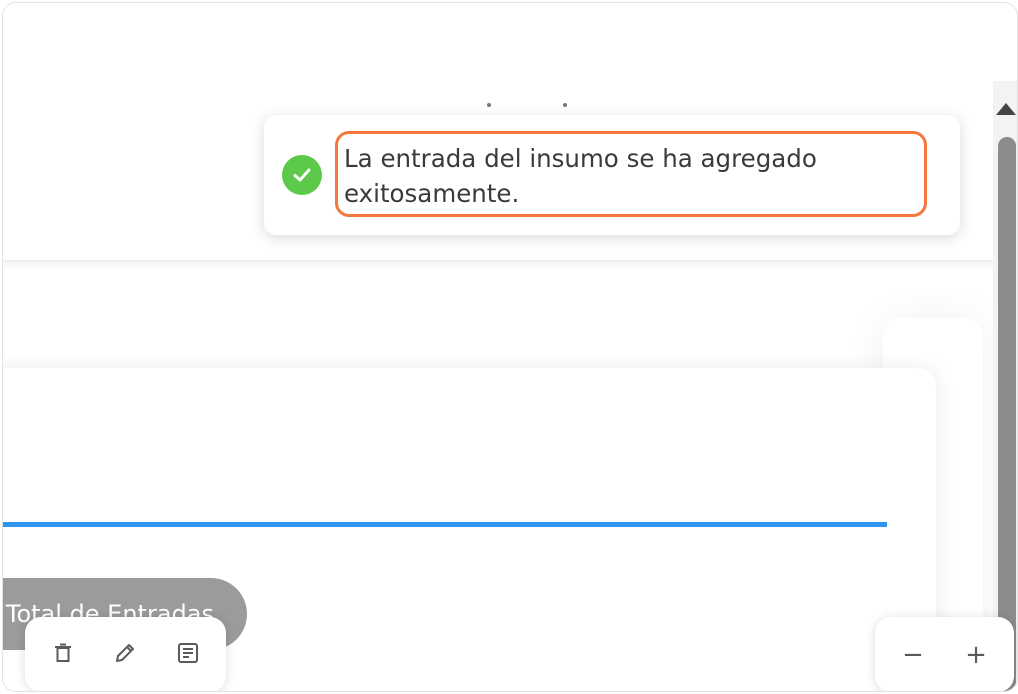  Describe the element at coordinates (944, 654) in the screenshot. I see `zoom-toolbar: − +` at that location.